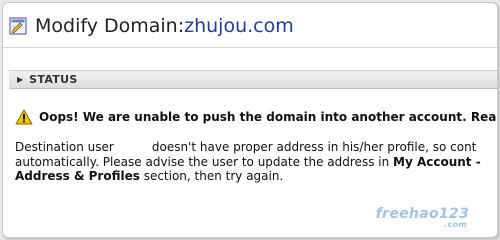 The height and width of the screenshot is (240, 500). I want to click on title-domain: zhujou.com, so click(239, 26).